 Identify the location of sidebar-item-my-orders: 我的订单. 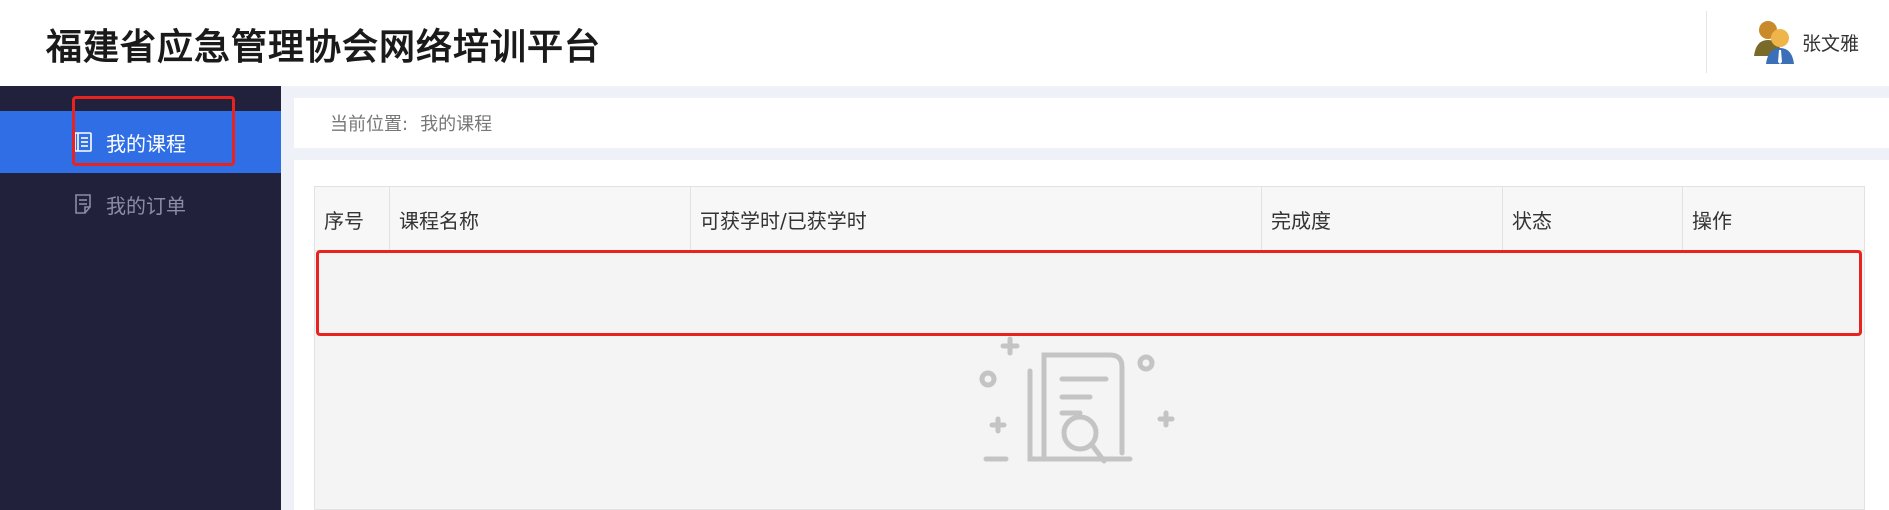
(140, 204).